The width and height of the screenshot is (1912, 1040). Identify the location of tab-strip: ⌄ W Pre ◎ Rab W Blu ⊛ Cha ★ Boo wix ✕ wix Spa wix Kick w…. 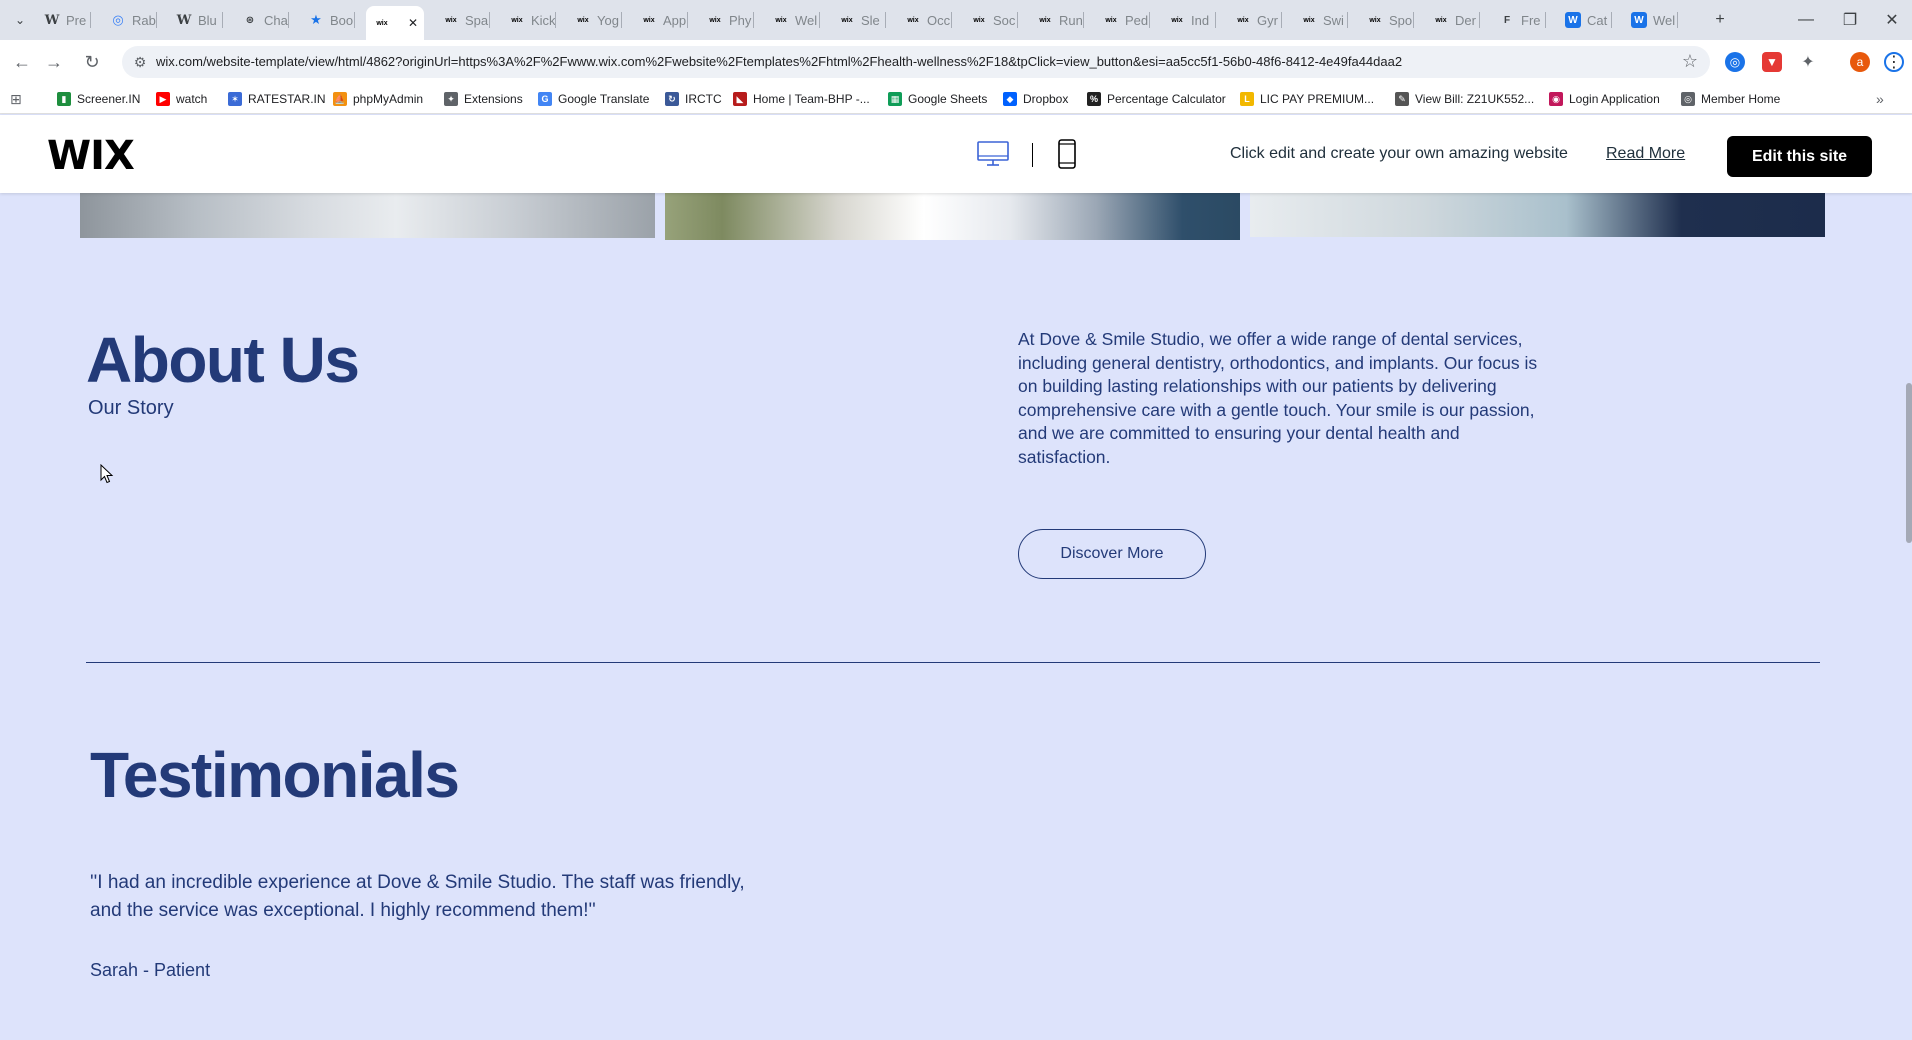
(956, 20).